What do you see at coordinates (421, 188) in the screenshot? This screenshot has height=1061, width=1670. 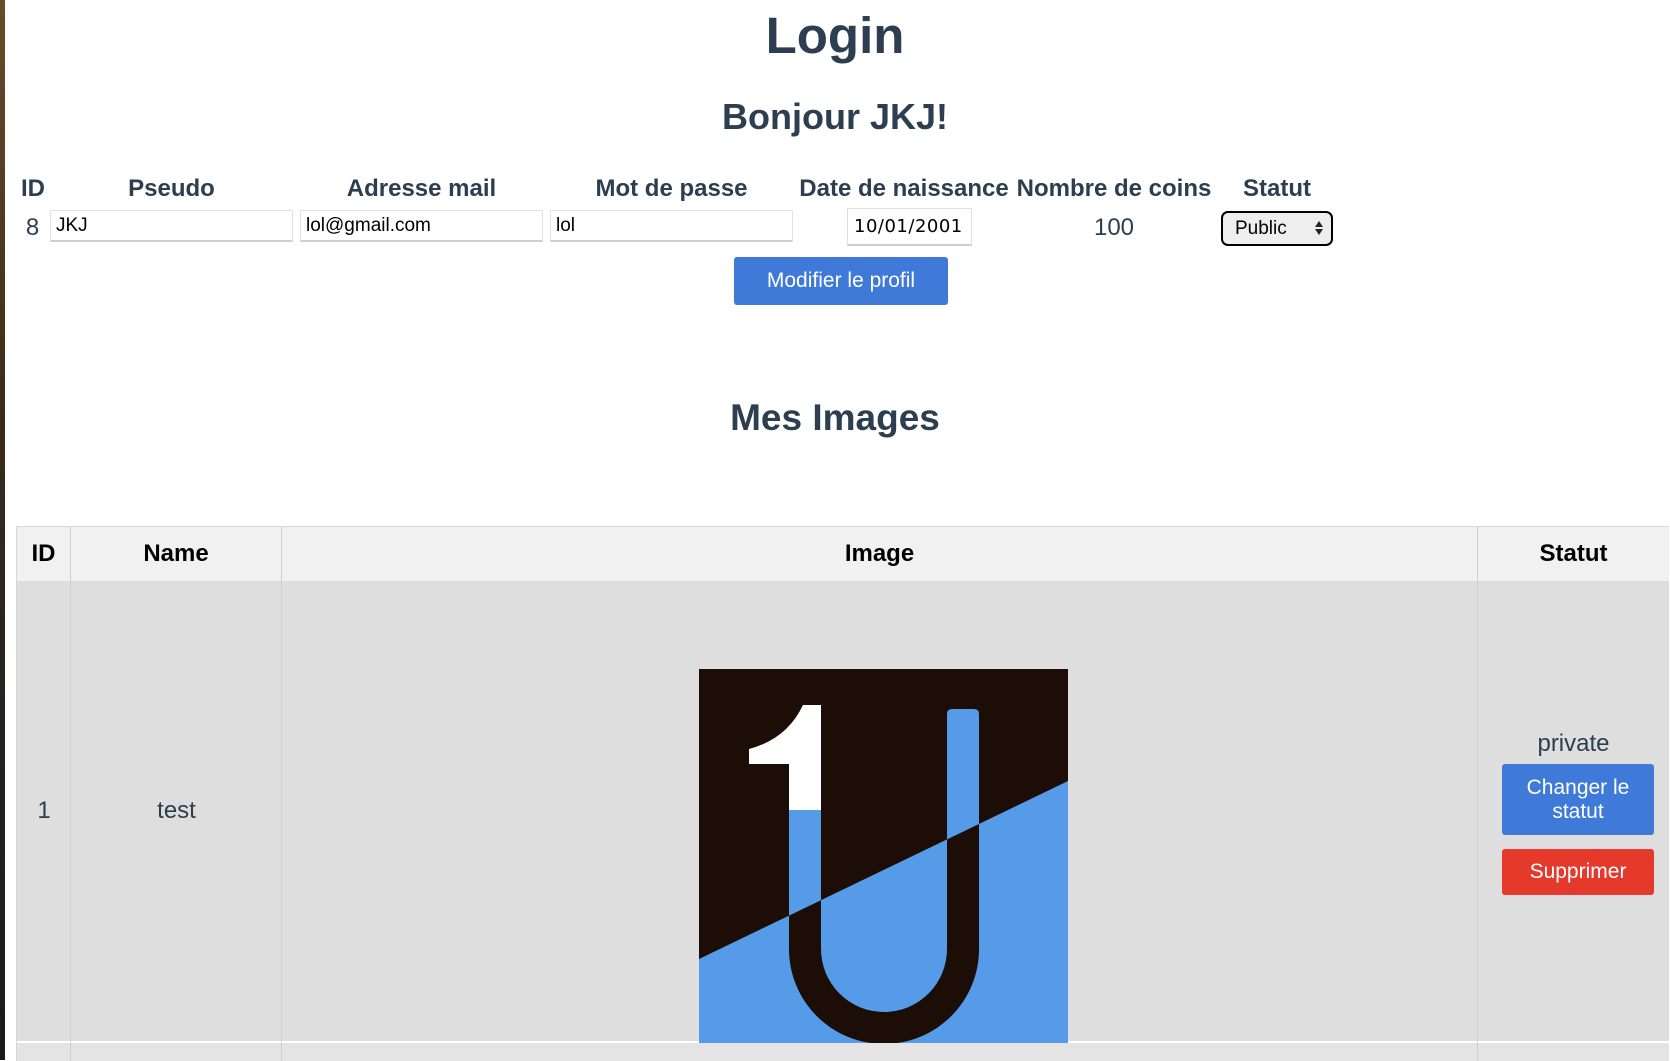 I see `profile-header-email: Adresse mail` at bounding box center [421, 188].